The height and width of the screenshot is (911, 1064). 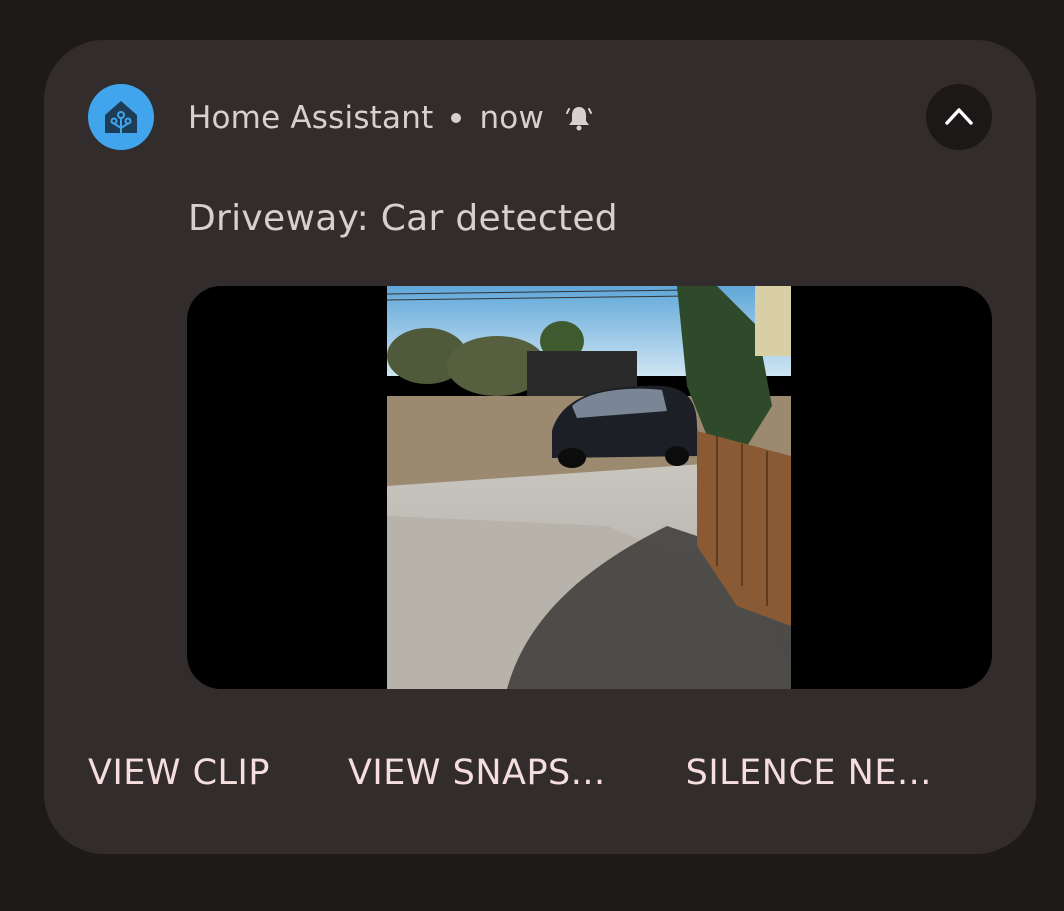 I want to click on bell-ringing-icon, so click(x=579, y=118).